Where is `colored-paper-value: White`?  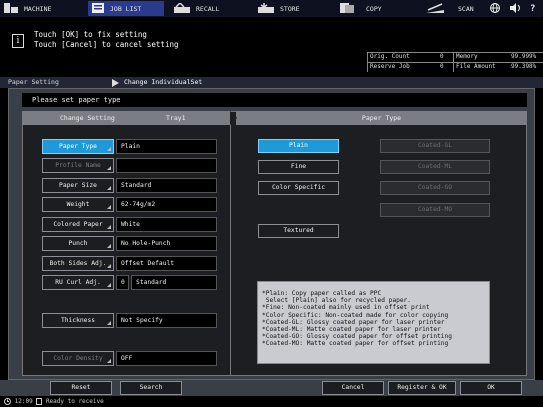 colored-paper-value: White is located at coordinates (166, 224).